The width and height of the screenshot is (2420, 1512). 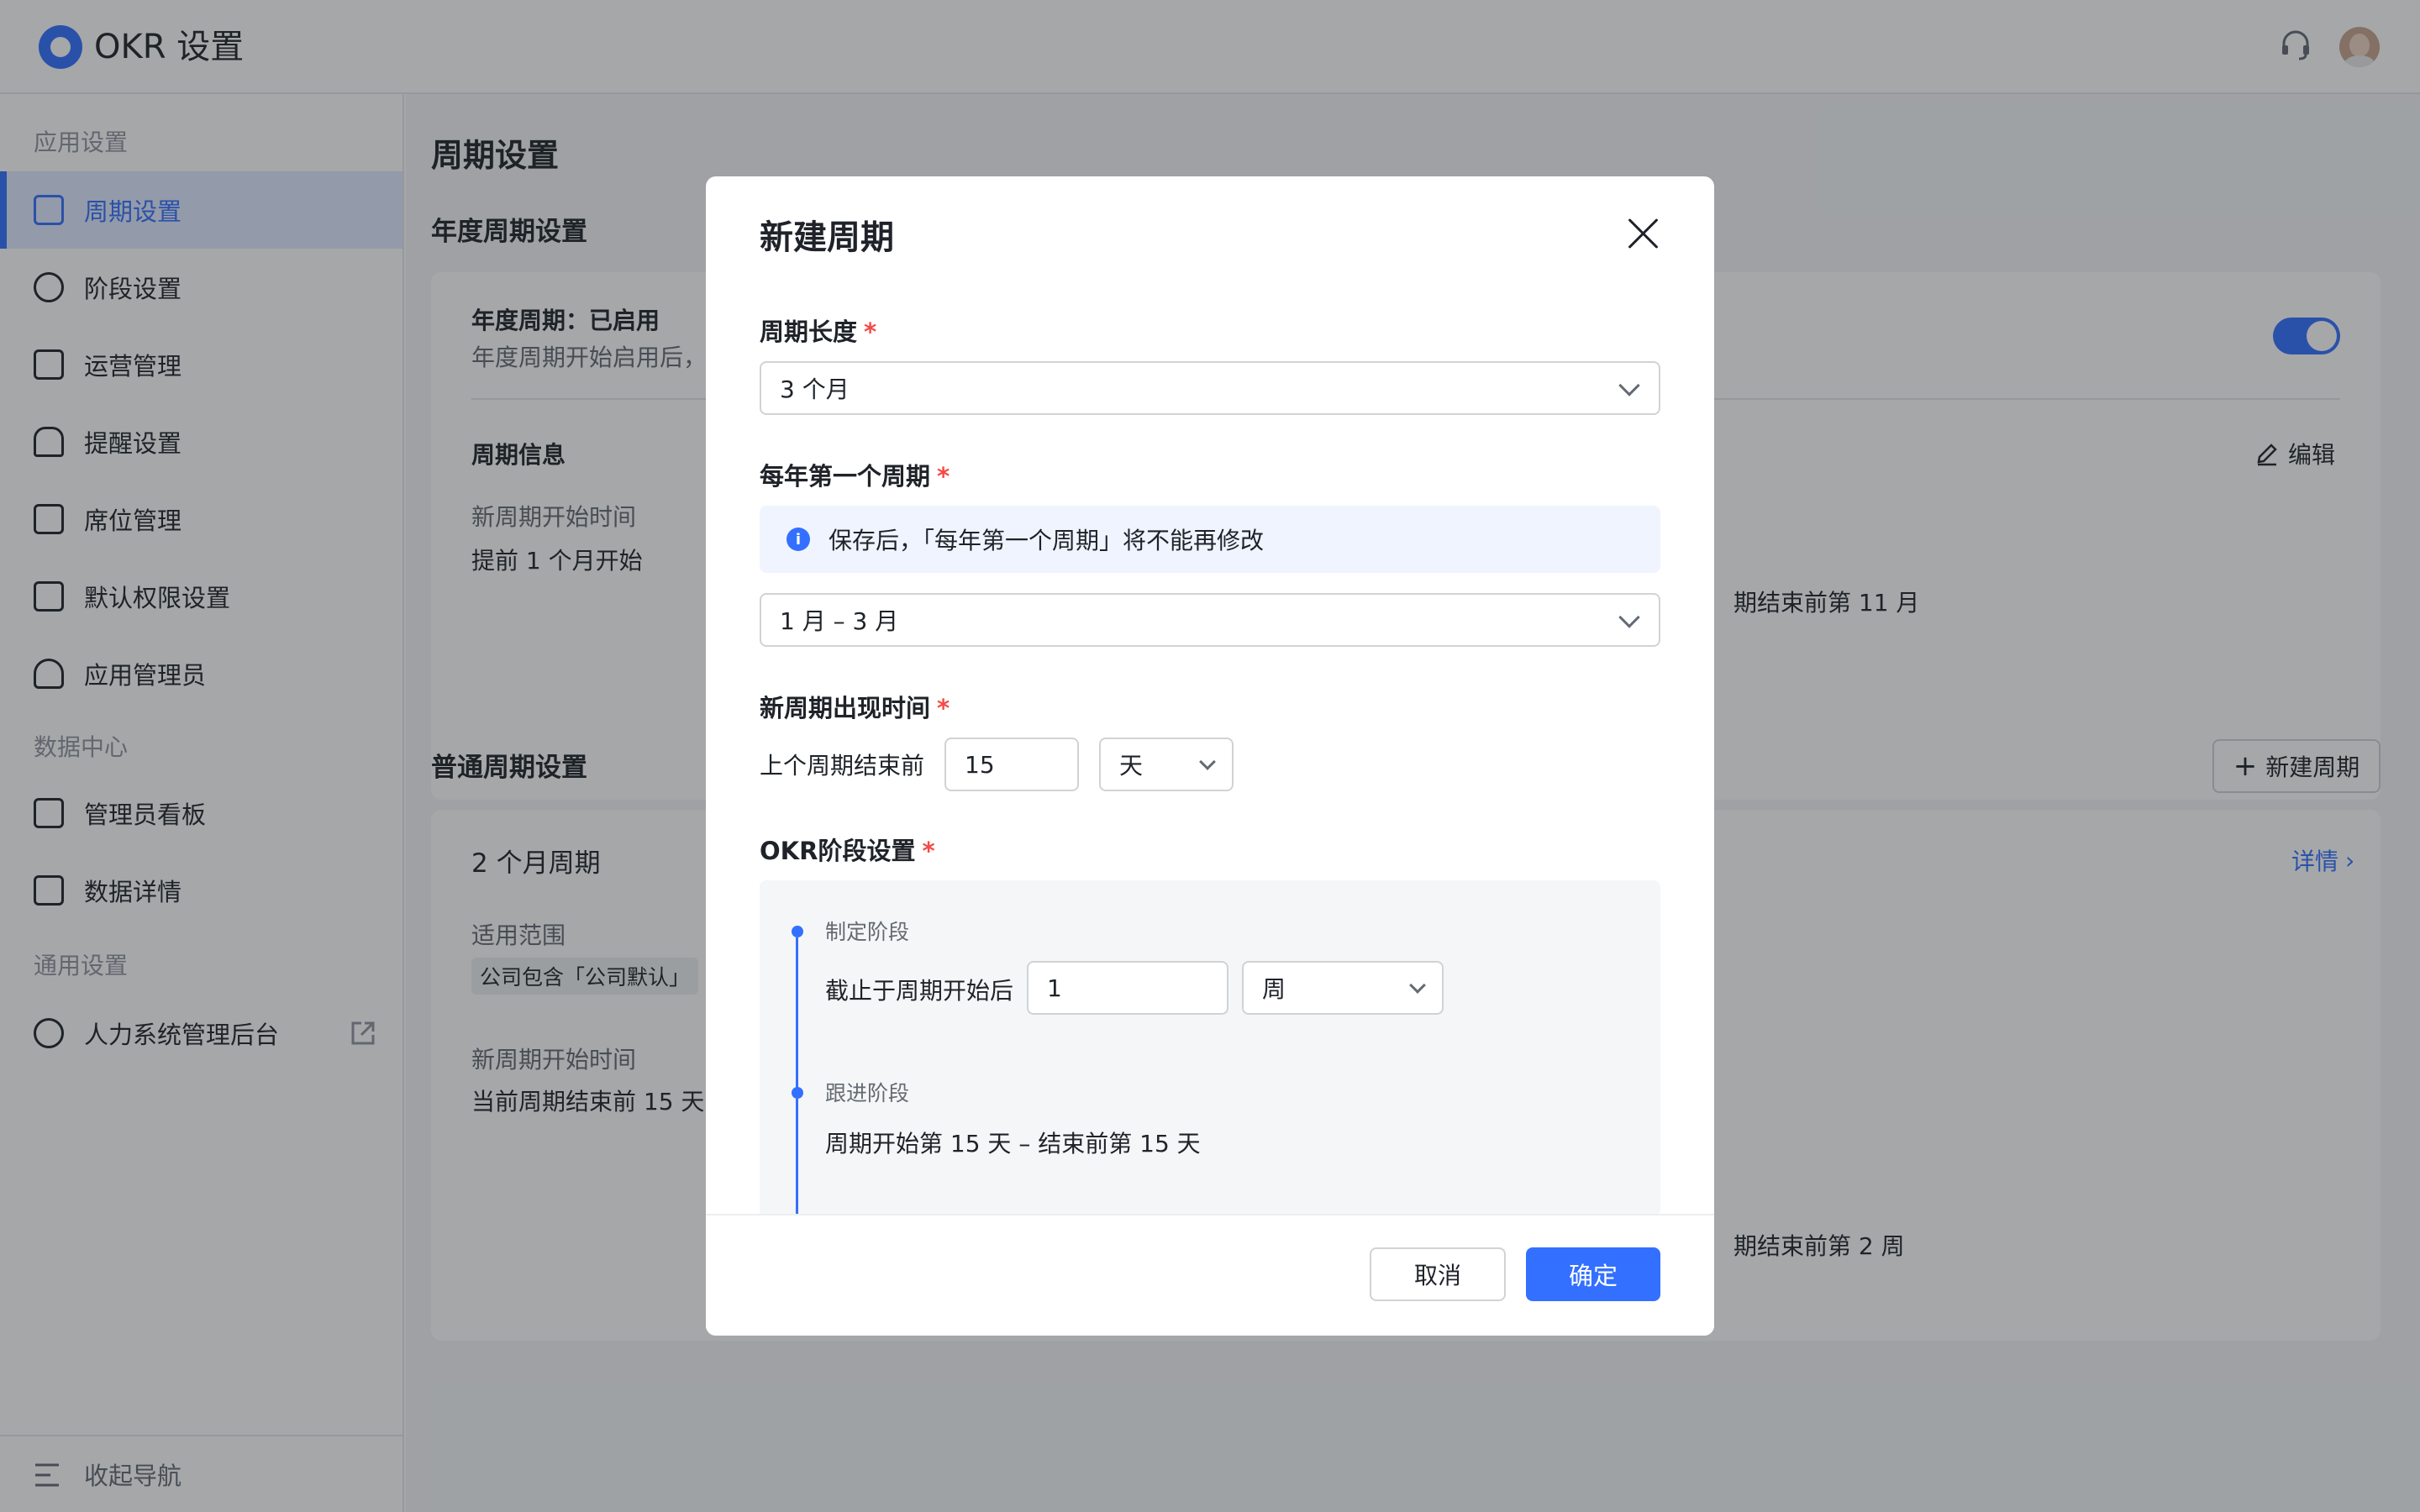 I want to click on appear-time-label: 新周期出现时间 *, so click(x=855, y=706).